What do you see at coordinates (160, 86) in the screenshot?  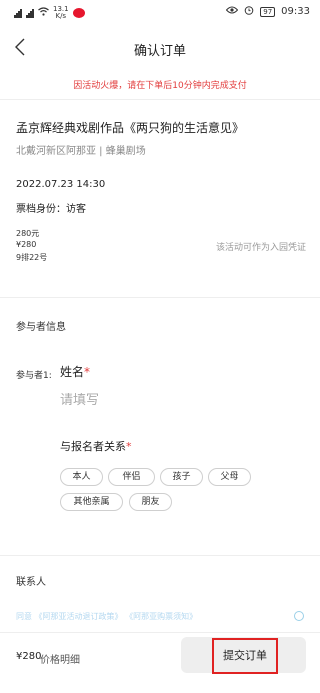 I see `payment-notice: 因活动火爆，请在下单后10分钟内完成支付` at bounding box center [160, 86].